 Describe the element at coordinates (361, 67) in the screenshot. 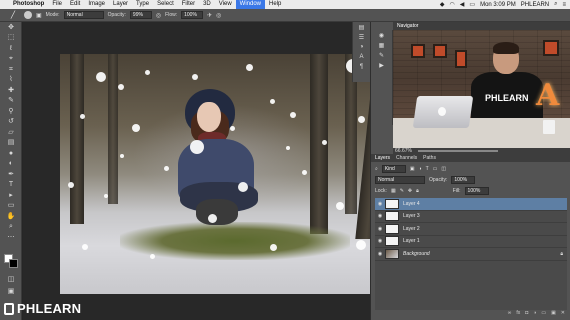

I see `paragraph-panel-icon: ¶` at that location.